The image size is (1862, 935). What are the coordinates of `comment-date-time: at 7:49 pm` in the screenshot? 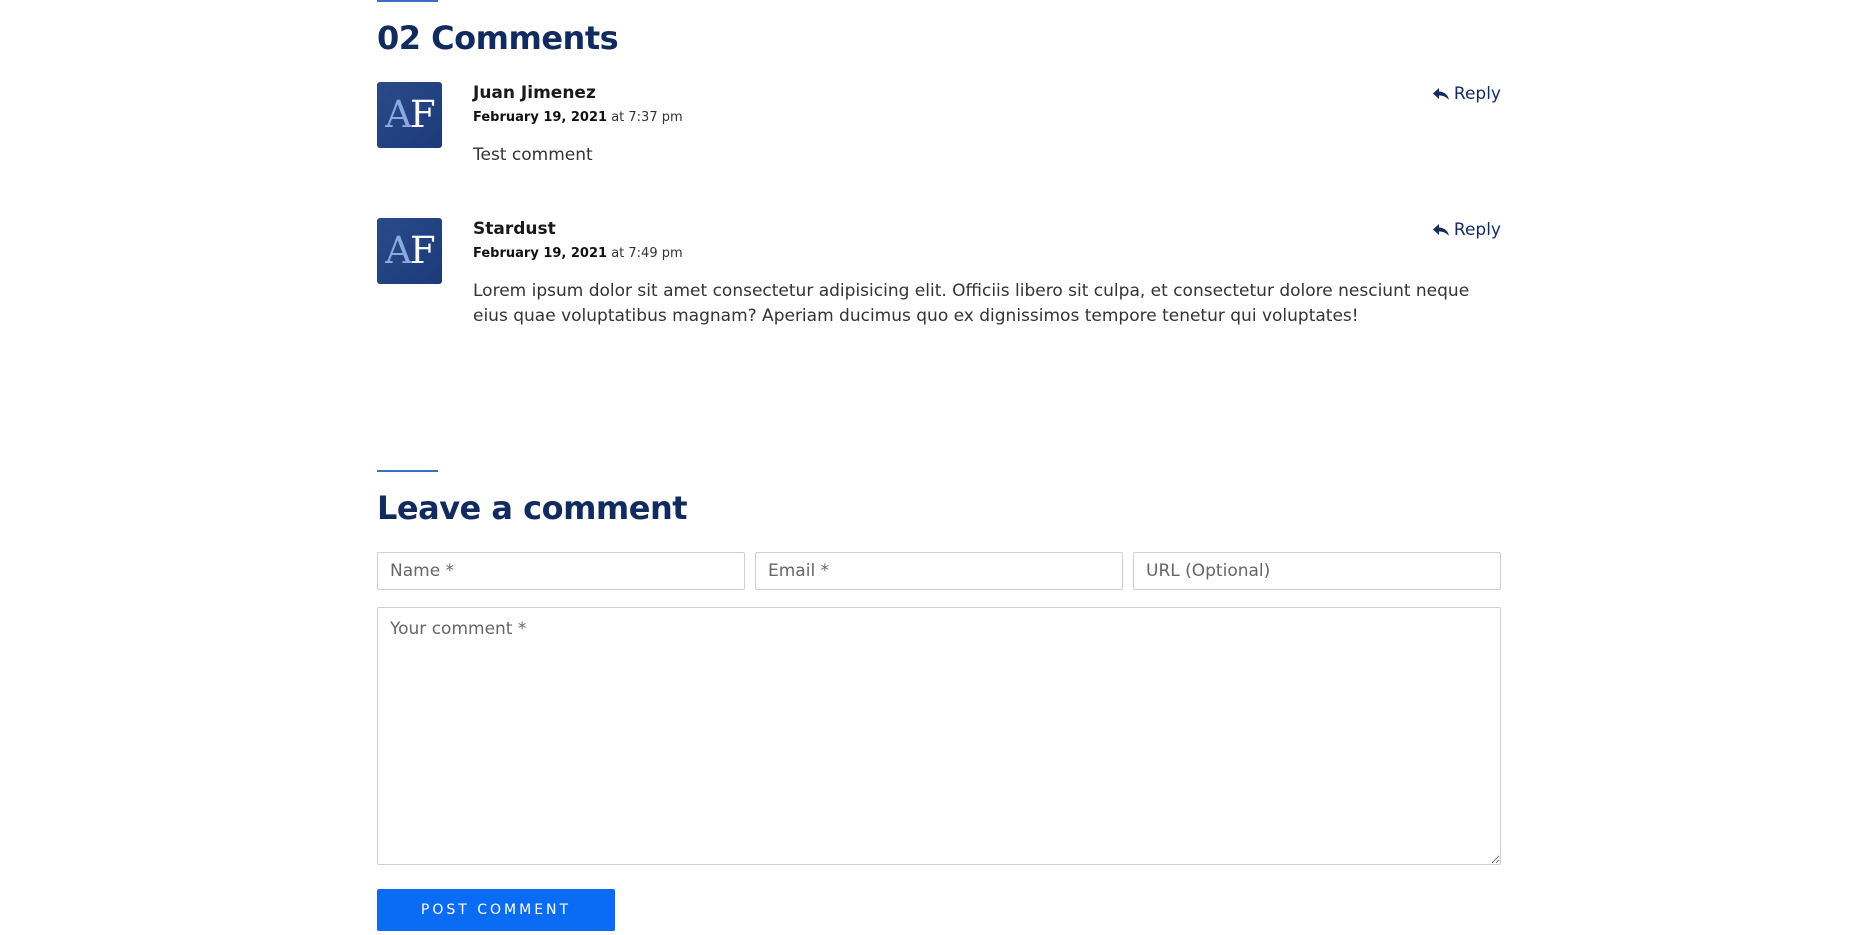 It's located at (647, 253).